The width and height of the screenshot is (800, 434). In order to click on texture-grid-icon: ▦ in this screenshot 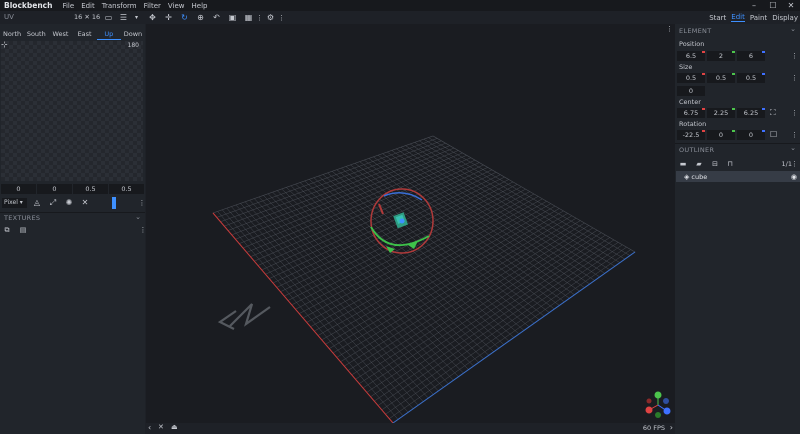, I will do `click(248, 17)`.